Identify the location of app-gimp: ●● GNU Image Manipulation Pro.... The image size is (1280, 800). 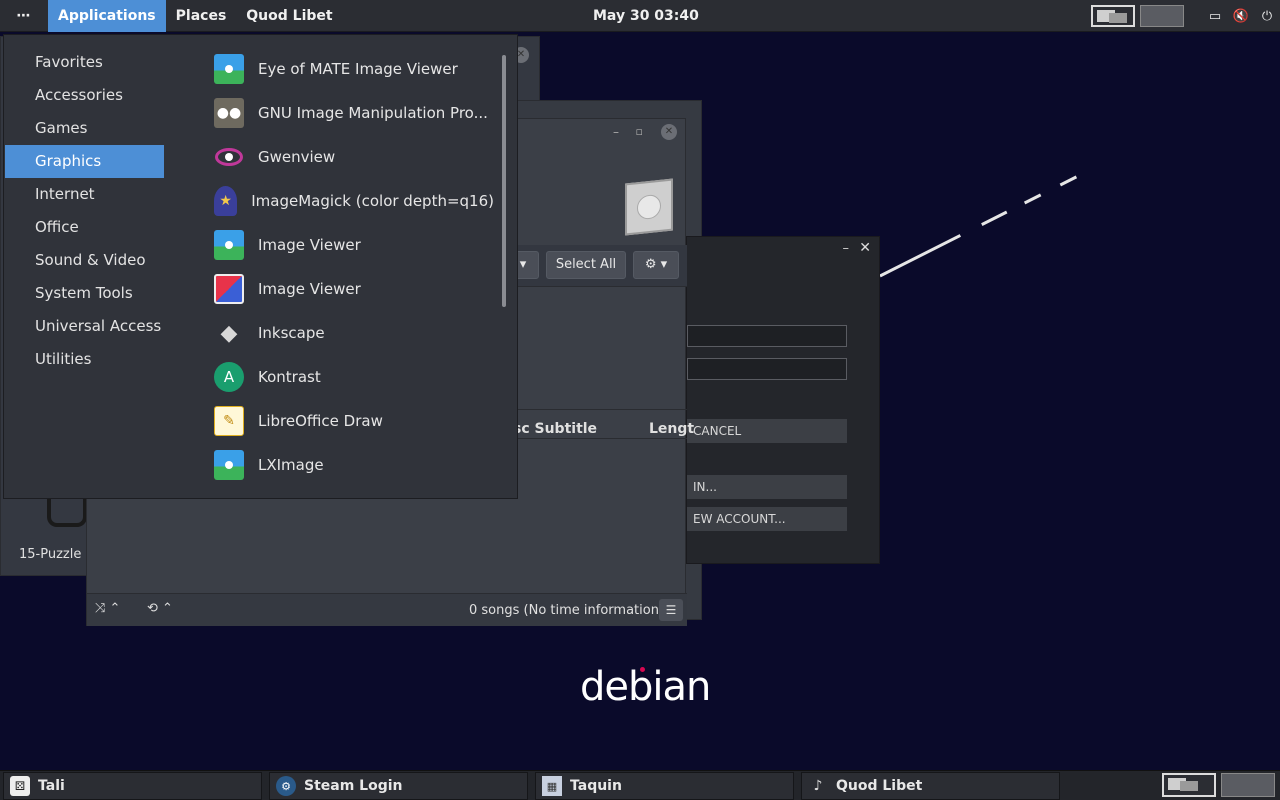
(354, 113).